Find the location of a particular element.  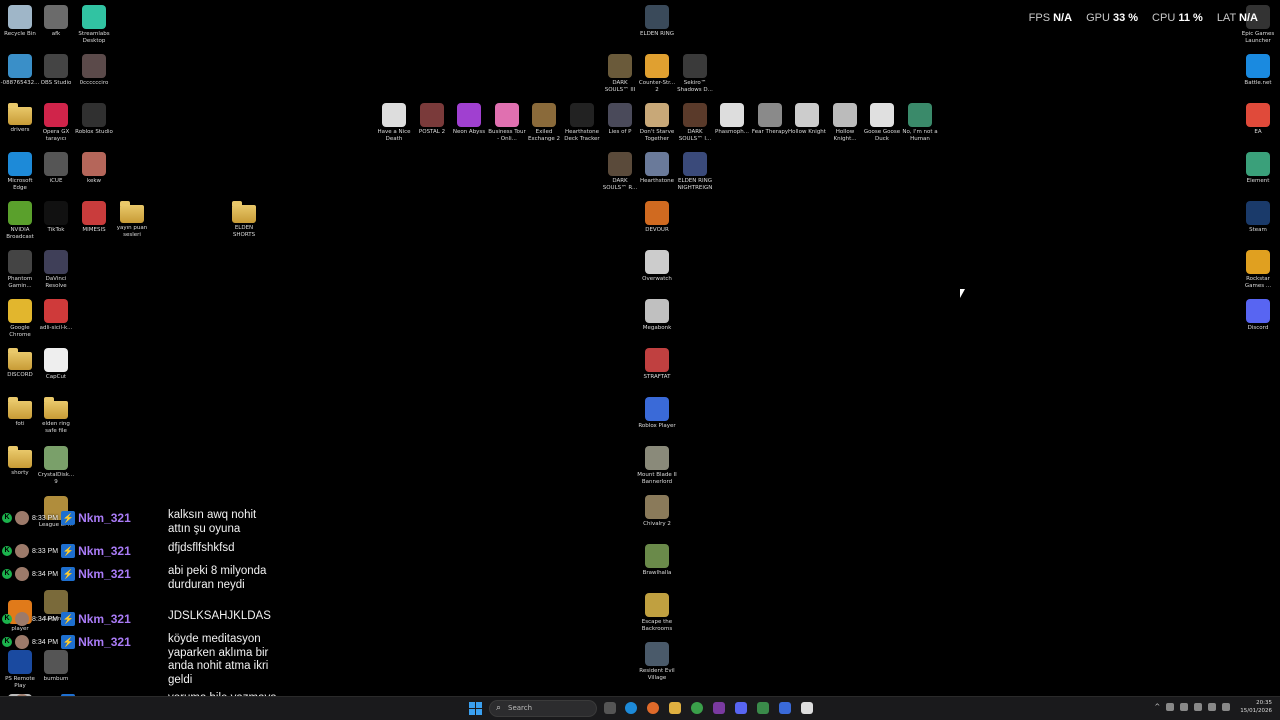

desktop-shortcut: Hollow Knight is located at coordinates (807, 118).